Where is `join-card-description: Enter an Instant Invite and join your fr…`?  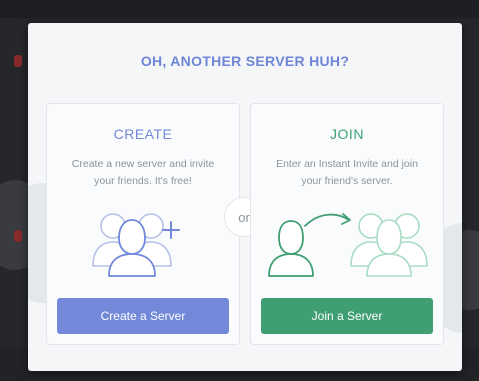 join-card-description: Enter an Instant Invite and join your fr… is located at coordinates (347, 172).